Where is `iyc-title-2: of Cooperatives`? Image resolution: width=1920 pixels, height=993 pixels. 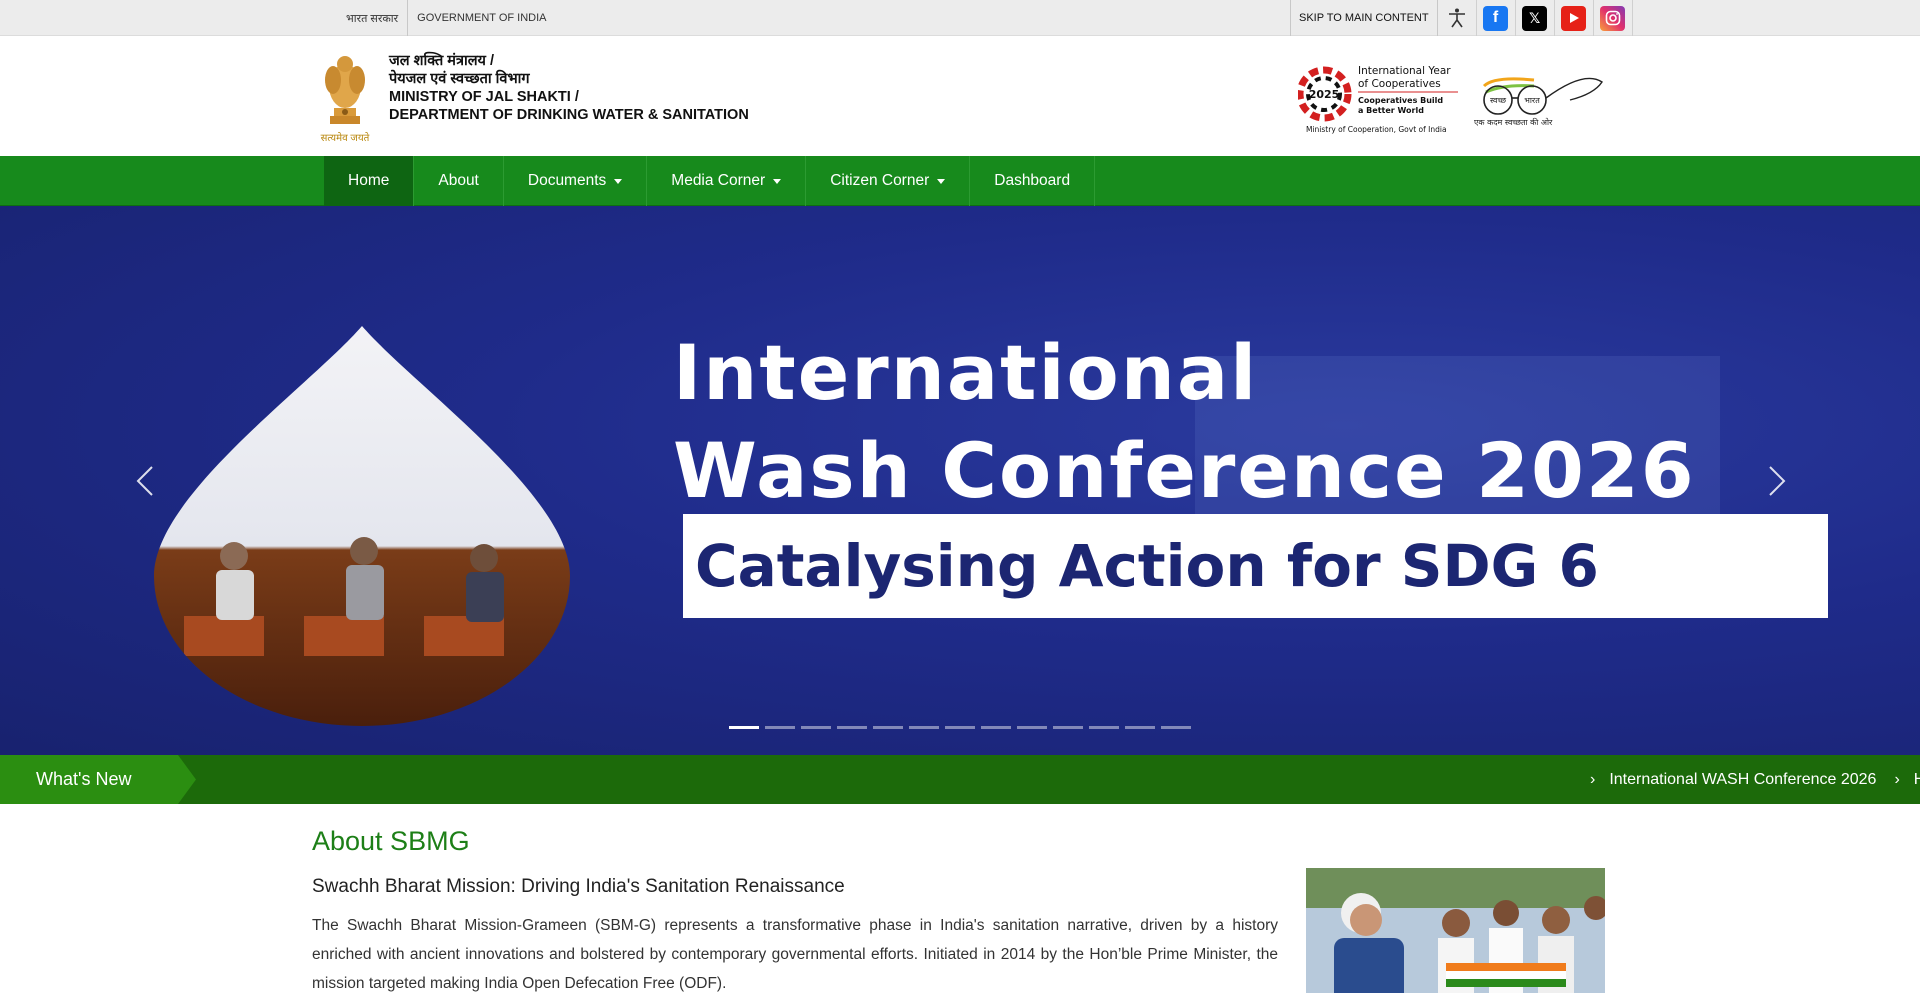
iyc-title-2: of Cooperatives is located at coordinates (1399, 84).